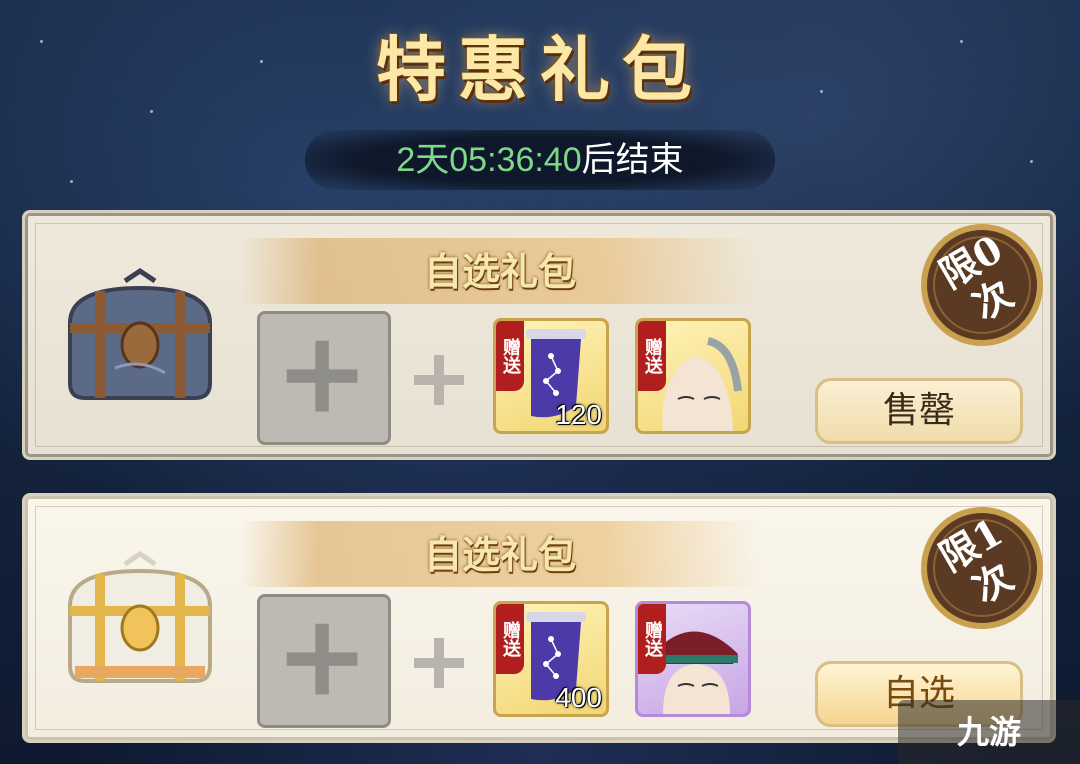 The image size is (1080, 764). What do you see at coordinates (551, 659) in the screenshot?
I see `gift-item-banner: 赠送 400` at bounding box center [551, 659].